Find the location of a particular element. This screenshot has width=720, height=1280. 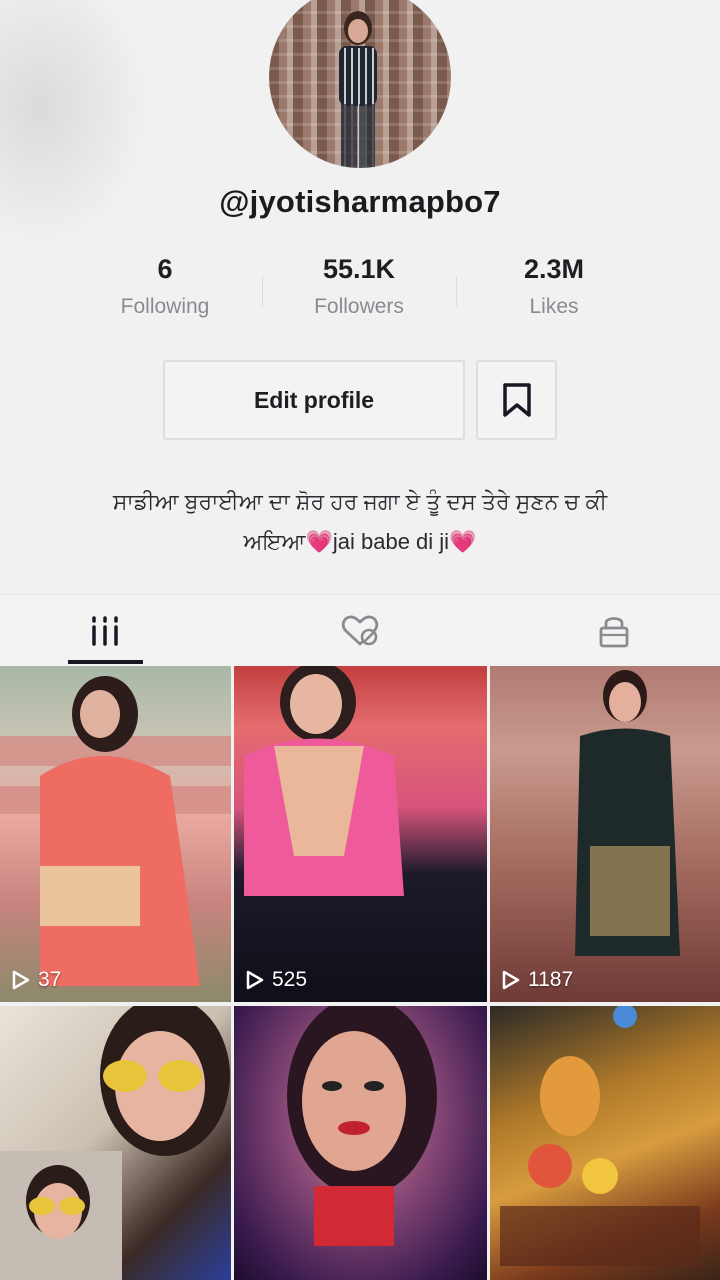

view-count: 37 is located at coordinates (36, 980).